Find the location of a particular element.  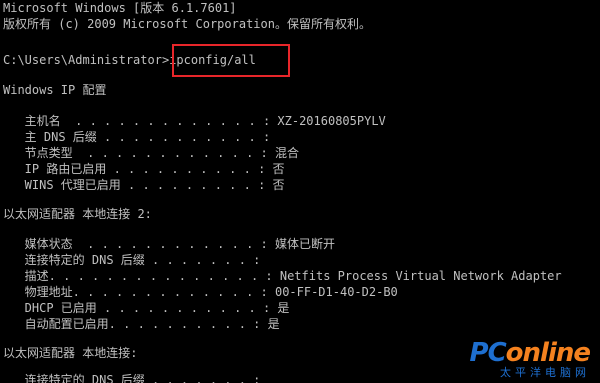

command-highlight-box is located at coordinates (231, 60).